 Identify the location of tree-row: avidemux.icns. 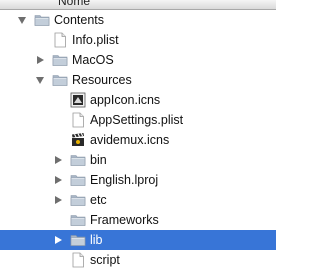
(138, 140).